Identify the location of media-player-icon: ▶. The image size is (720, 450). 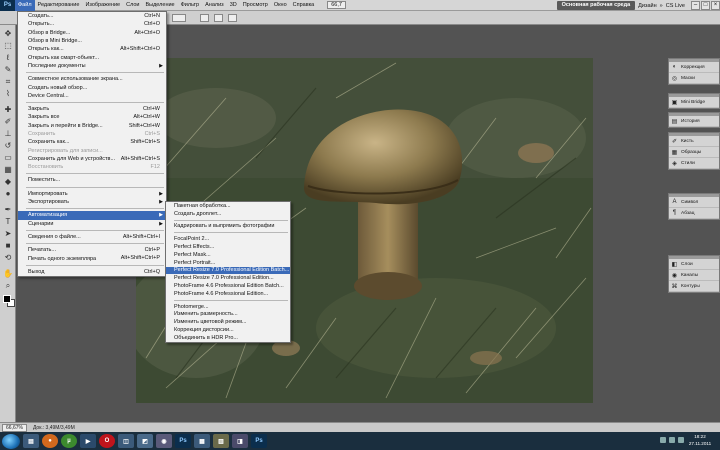
(88, 441).